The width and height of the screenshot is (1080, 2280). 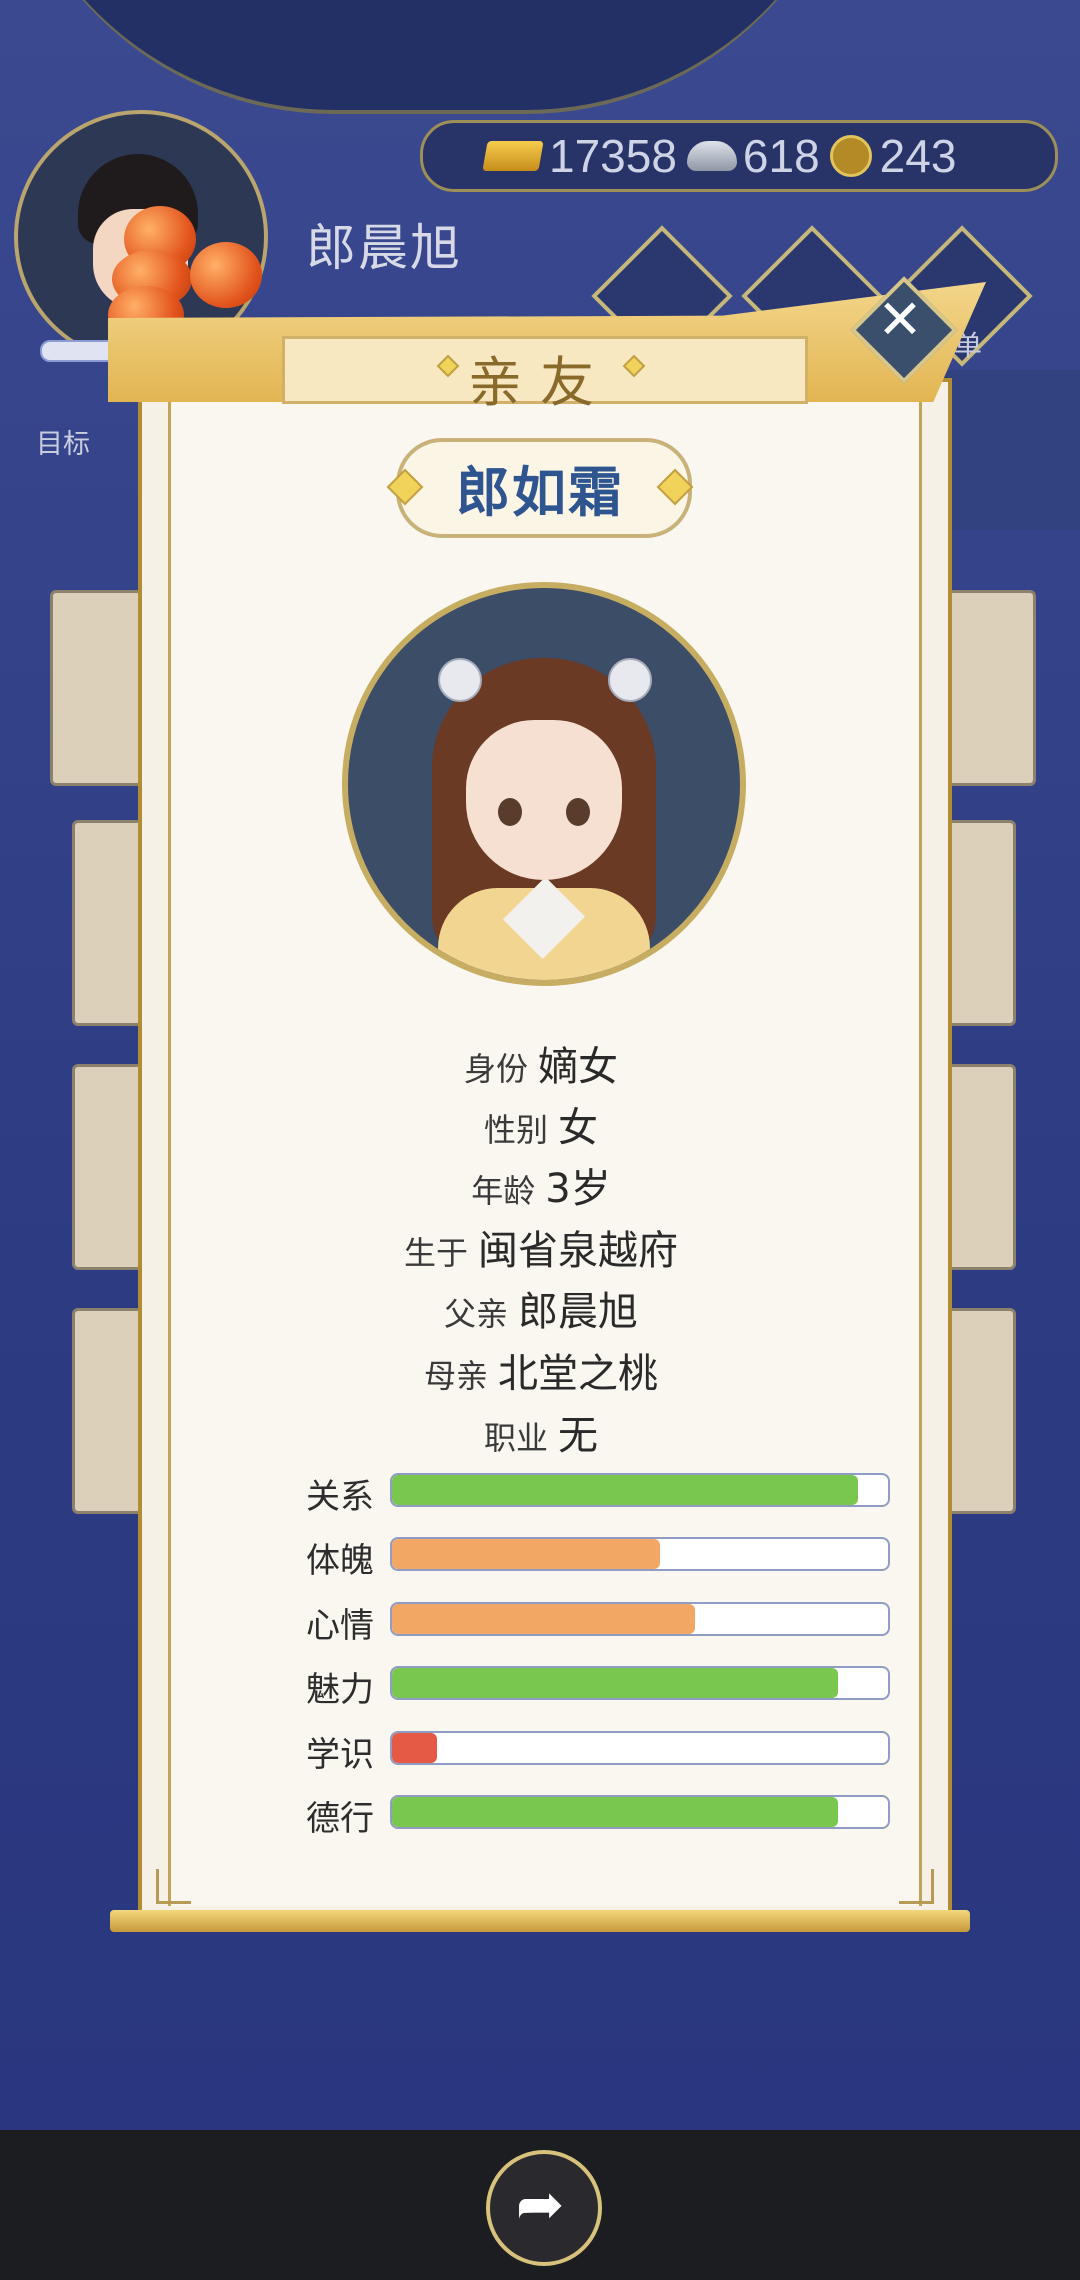 I want to click on info-key: 母亲, so click(x=455, y=1376).